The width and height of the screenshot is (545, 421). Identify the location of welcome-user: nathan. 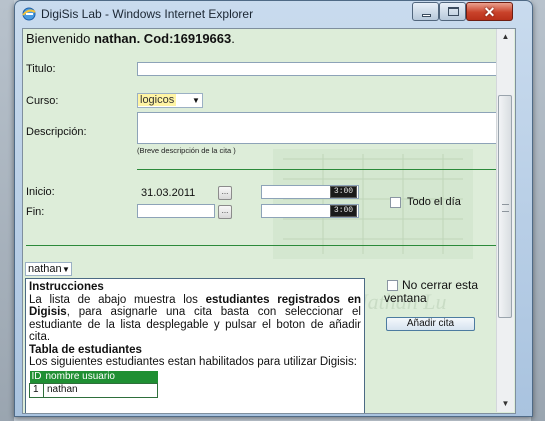
(115, 38).